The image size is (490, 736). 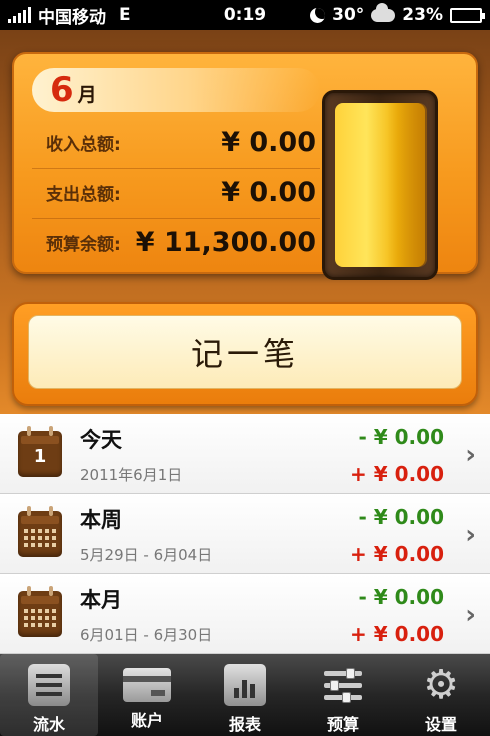 What do you see at coordinates (343, 685) in the screenshot?
I see `budget-sliders-icon` at bounding box center [343, 685].